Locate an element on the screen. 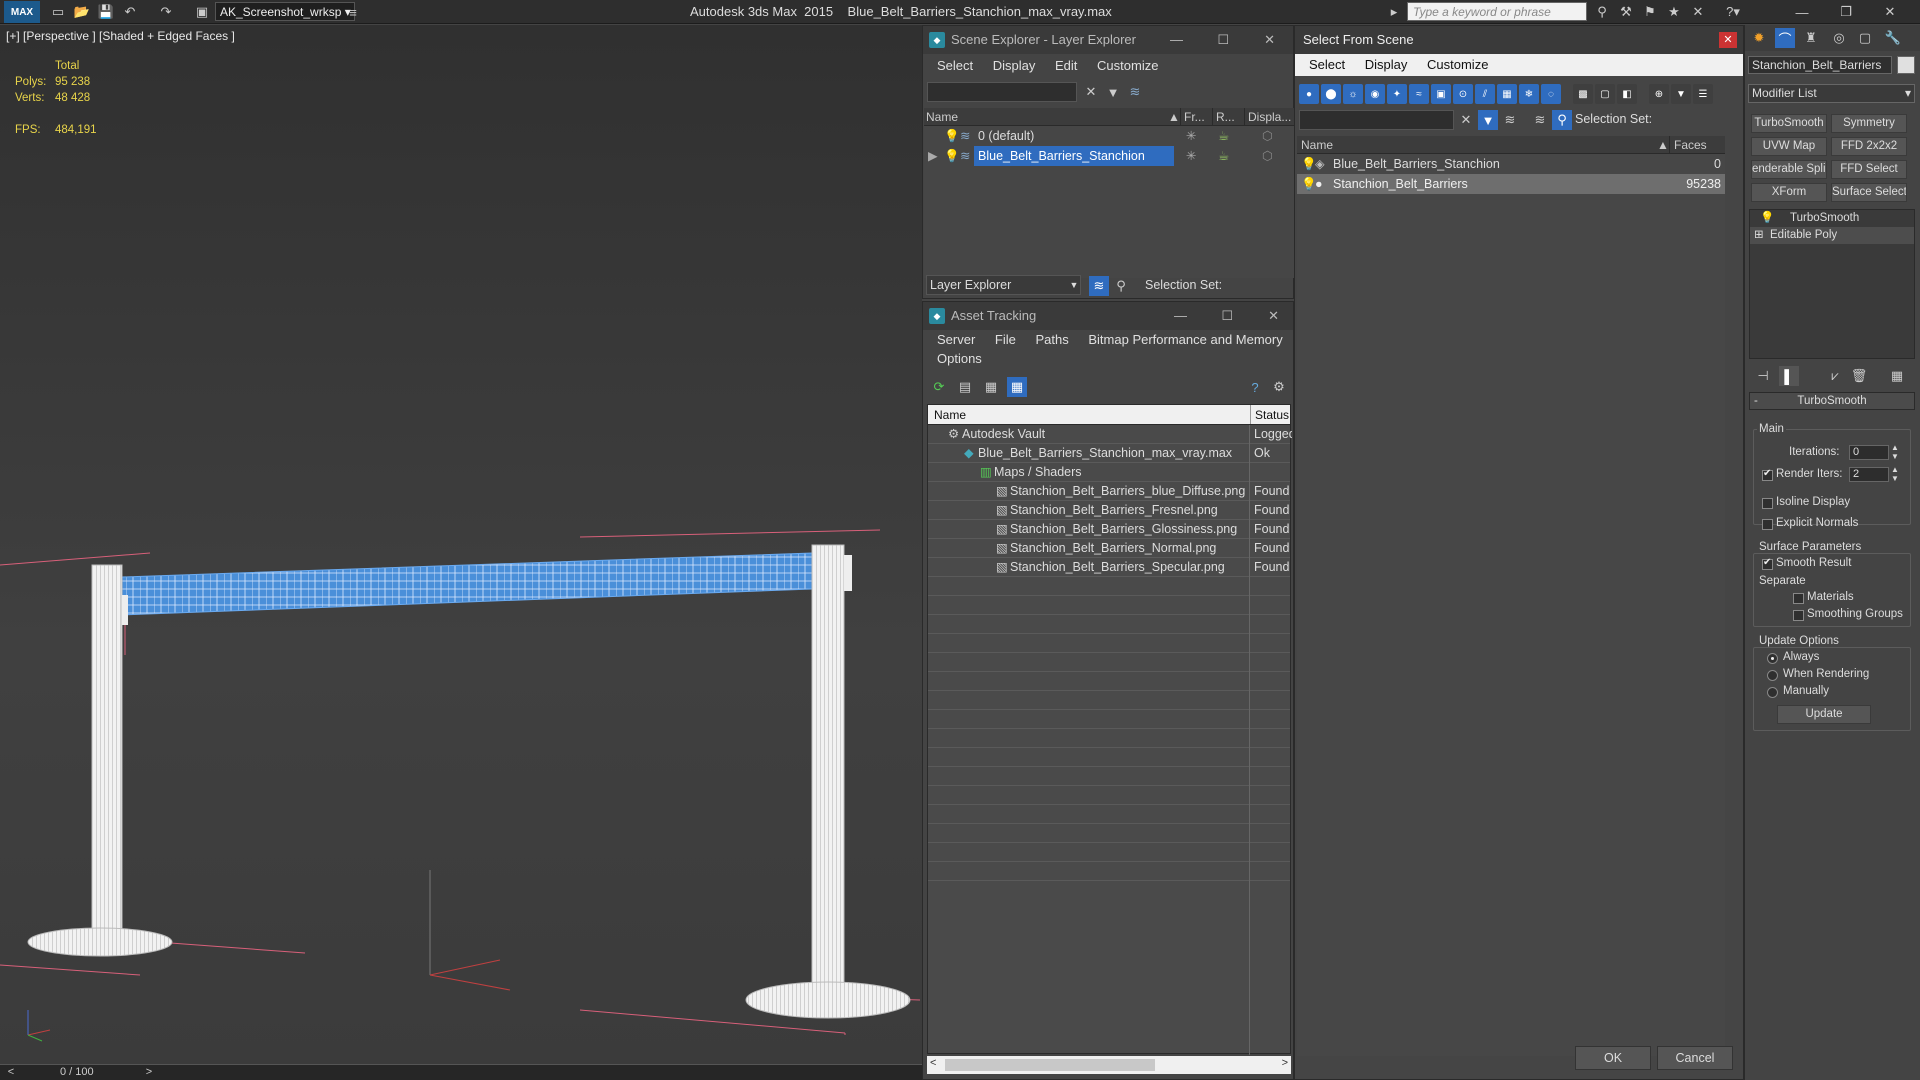 The width and height of the screenshot is (1920, 1080). display-containers-icon: ▦ is located at coordinates (1507, 94).